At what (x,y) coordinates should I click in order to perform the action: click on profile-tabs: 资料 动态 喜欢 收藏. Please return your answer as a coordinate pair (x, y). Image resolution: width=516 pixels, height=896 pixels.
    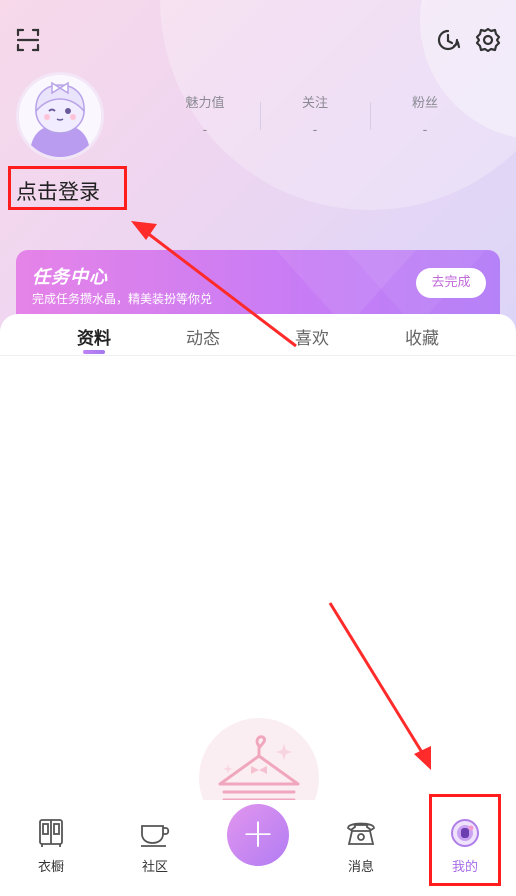
    Looking at the image, I should click on (258, 335).